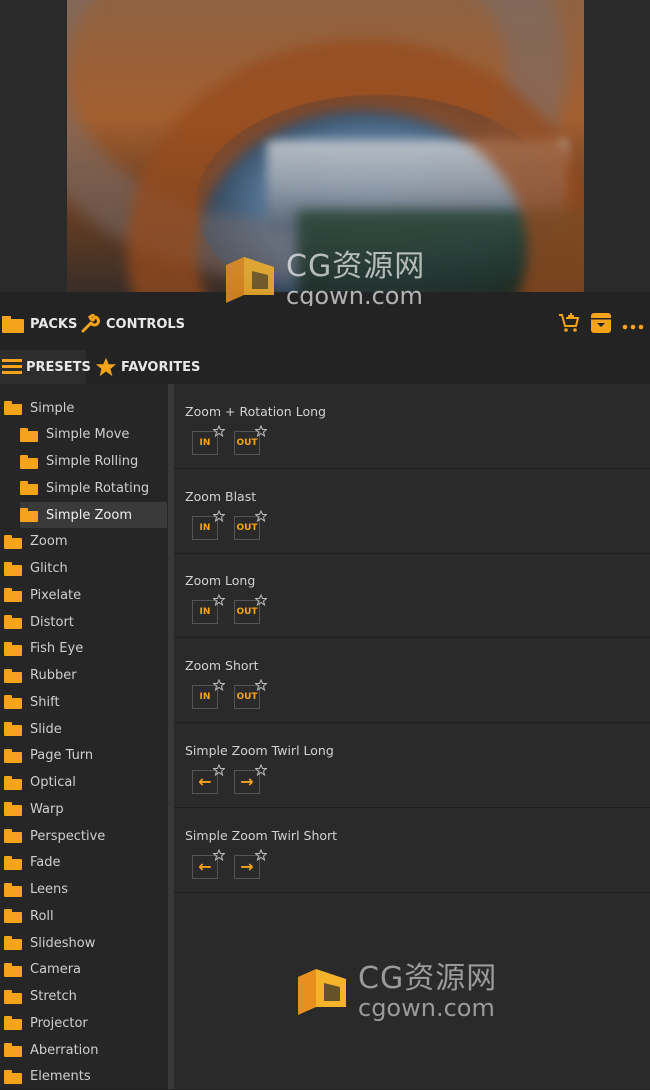  Describe the element at coordinates (633, 325) in the screenshot. I see `more-icon` at that location.